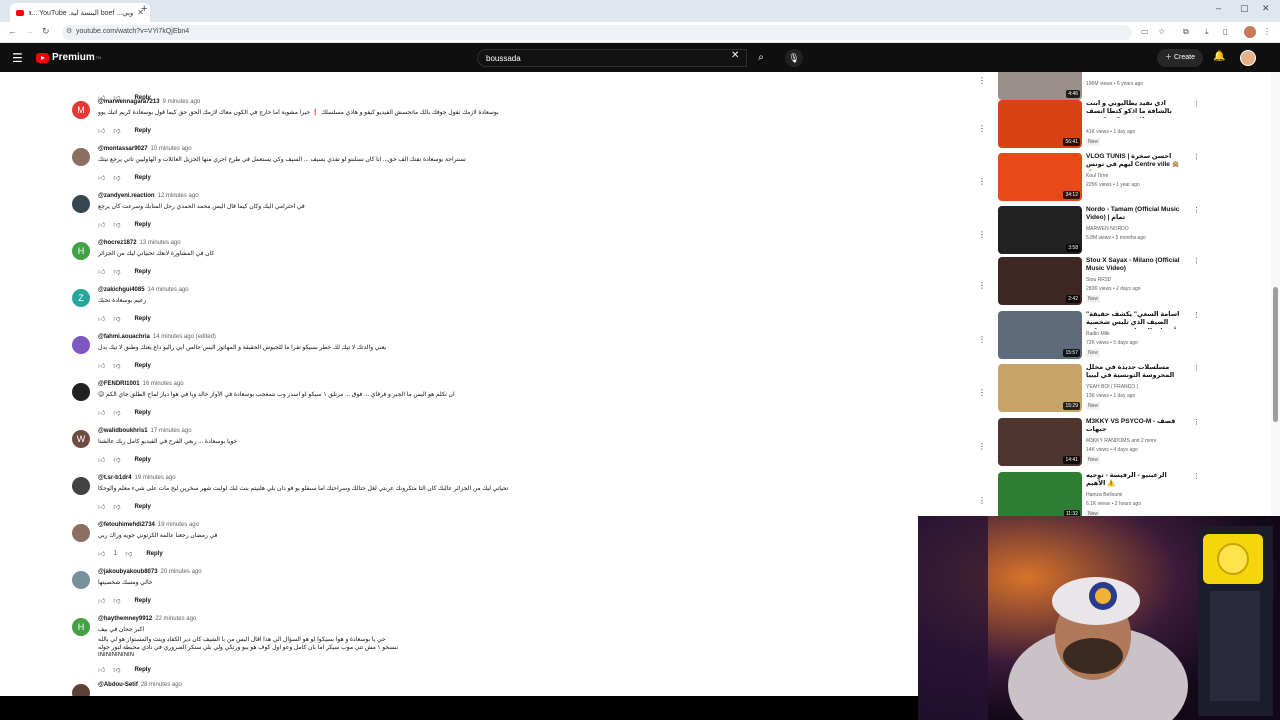  What do you see at coordinates (12, 31) in the screenshot?
I see `back-icon: ←` at bounding box center [12, 31].